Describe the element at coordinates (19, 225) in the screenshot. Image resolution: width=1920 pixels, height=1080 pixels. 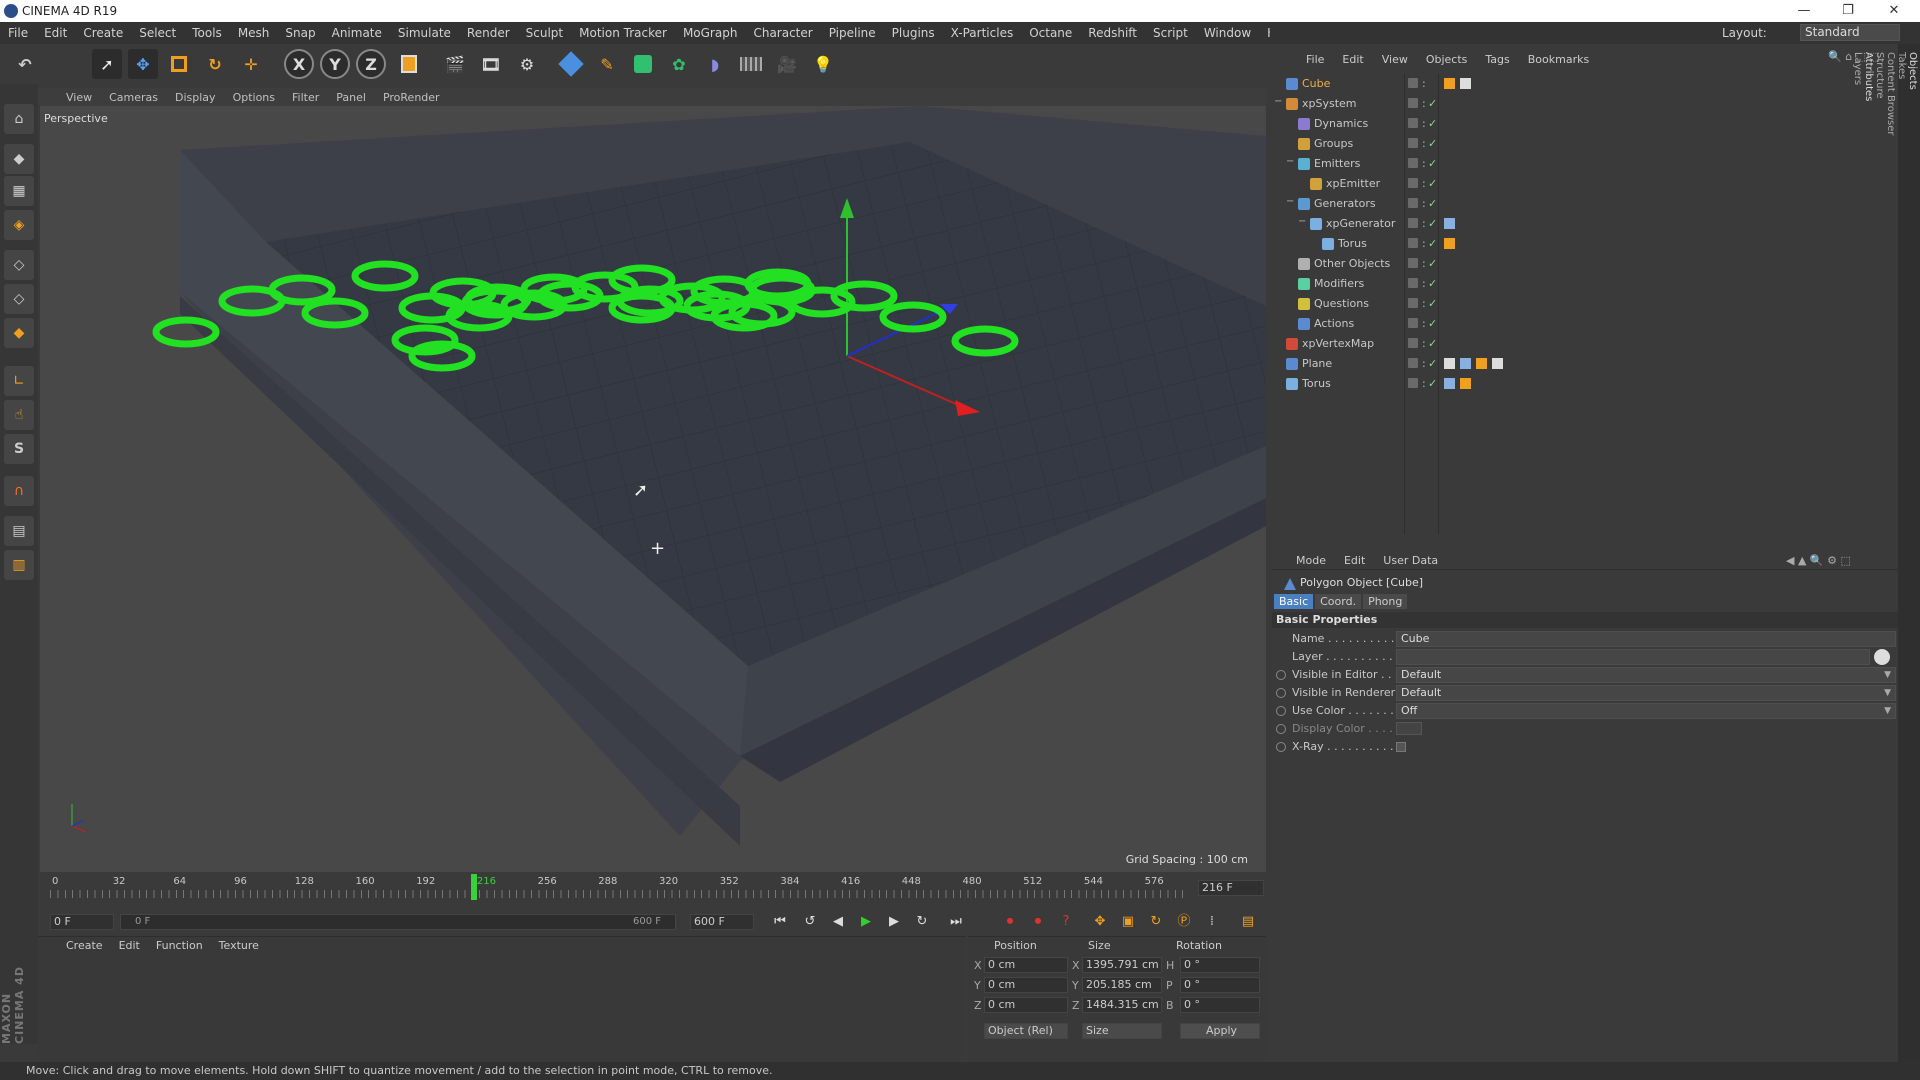
I see `workplane-icon: ◈` at that location.